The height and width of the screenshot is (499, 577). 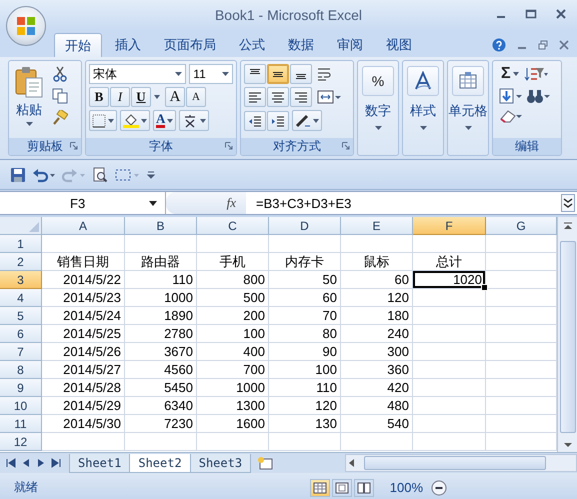 I want to click on sort-filter-icon, so click(x=536, y=74).